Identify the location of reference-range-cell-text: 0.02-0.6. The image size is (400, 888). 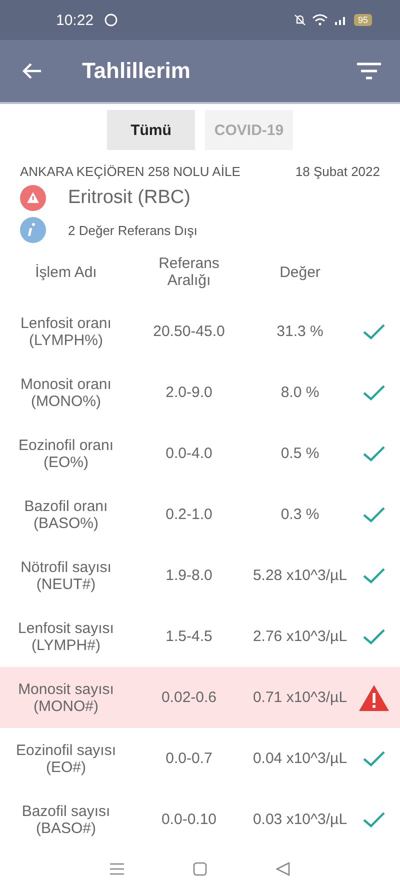
(189, 697).